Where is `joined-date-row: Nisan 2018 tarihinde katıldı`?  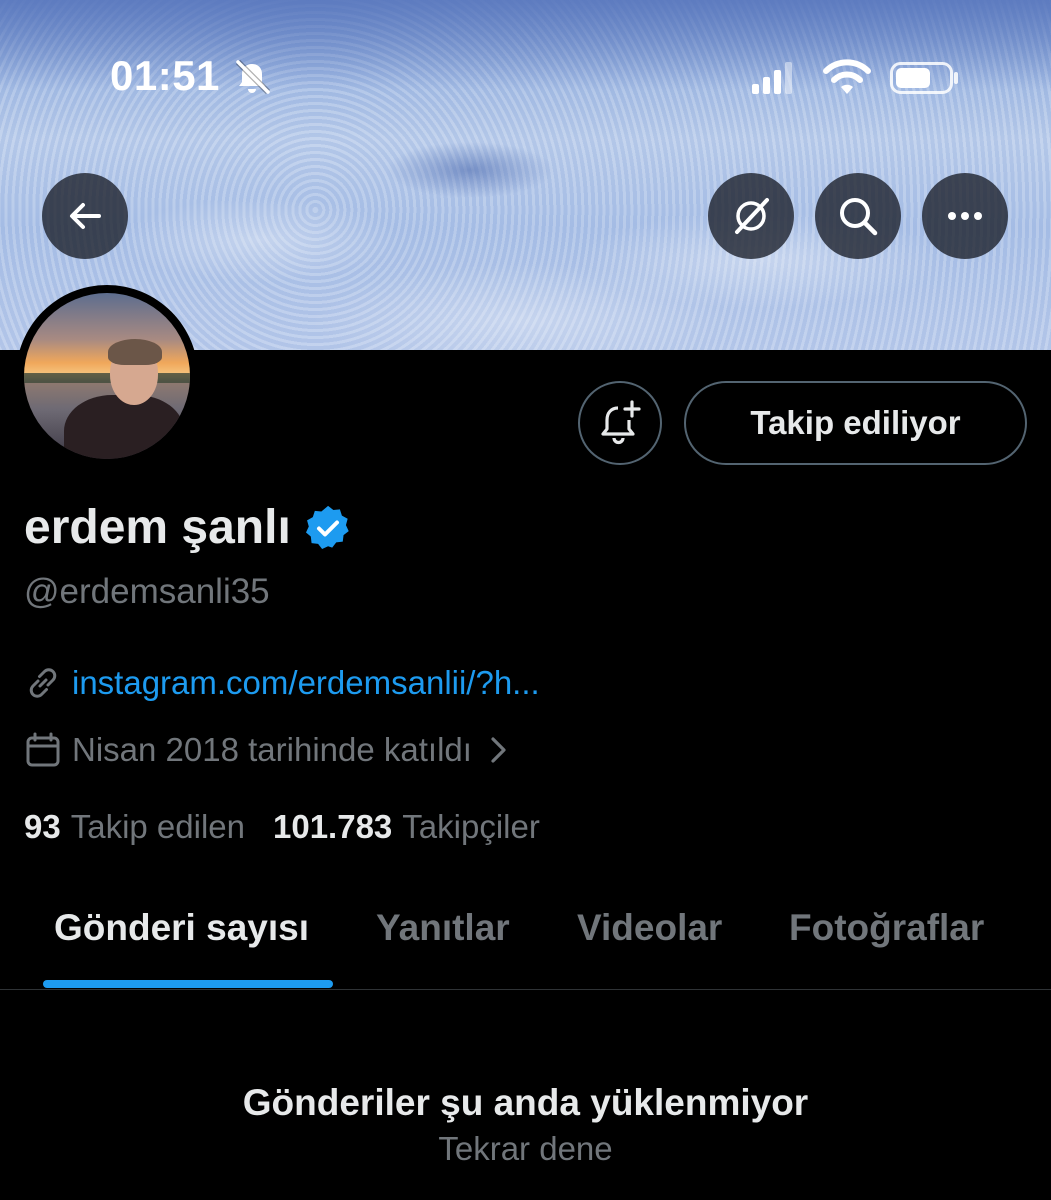 joined-date-row: Nisan 2018 tarihinde katıldı is located at coordinates (272, 750).